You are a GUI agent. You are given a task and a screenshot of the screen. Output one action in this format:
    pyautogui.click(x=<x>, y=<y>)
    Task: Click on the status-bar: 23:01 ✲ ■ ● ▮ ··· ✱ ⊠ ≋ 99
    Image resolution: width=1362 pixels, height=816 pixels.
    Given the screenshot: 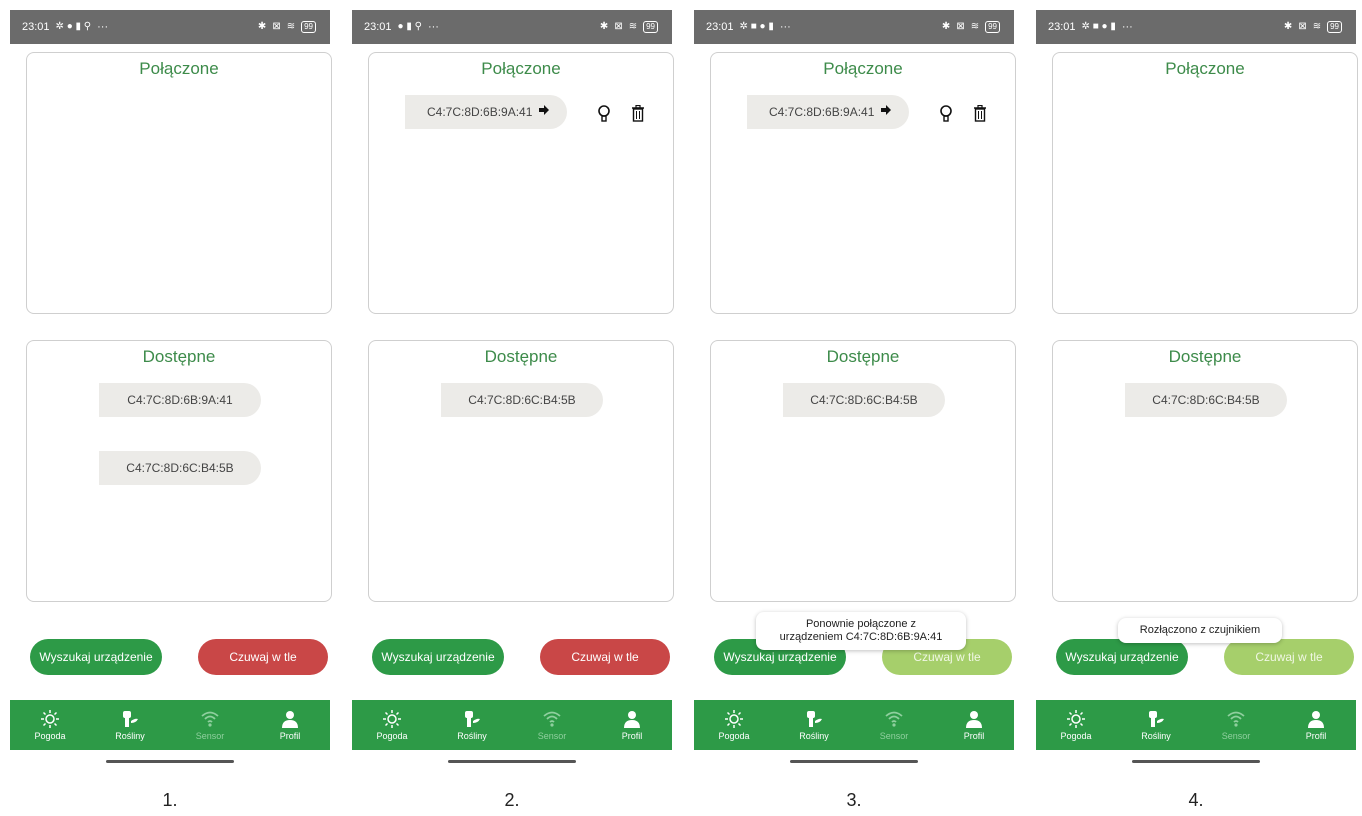 What is the action you would take?
    pyautogui.click(x=1196, y=27)
    